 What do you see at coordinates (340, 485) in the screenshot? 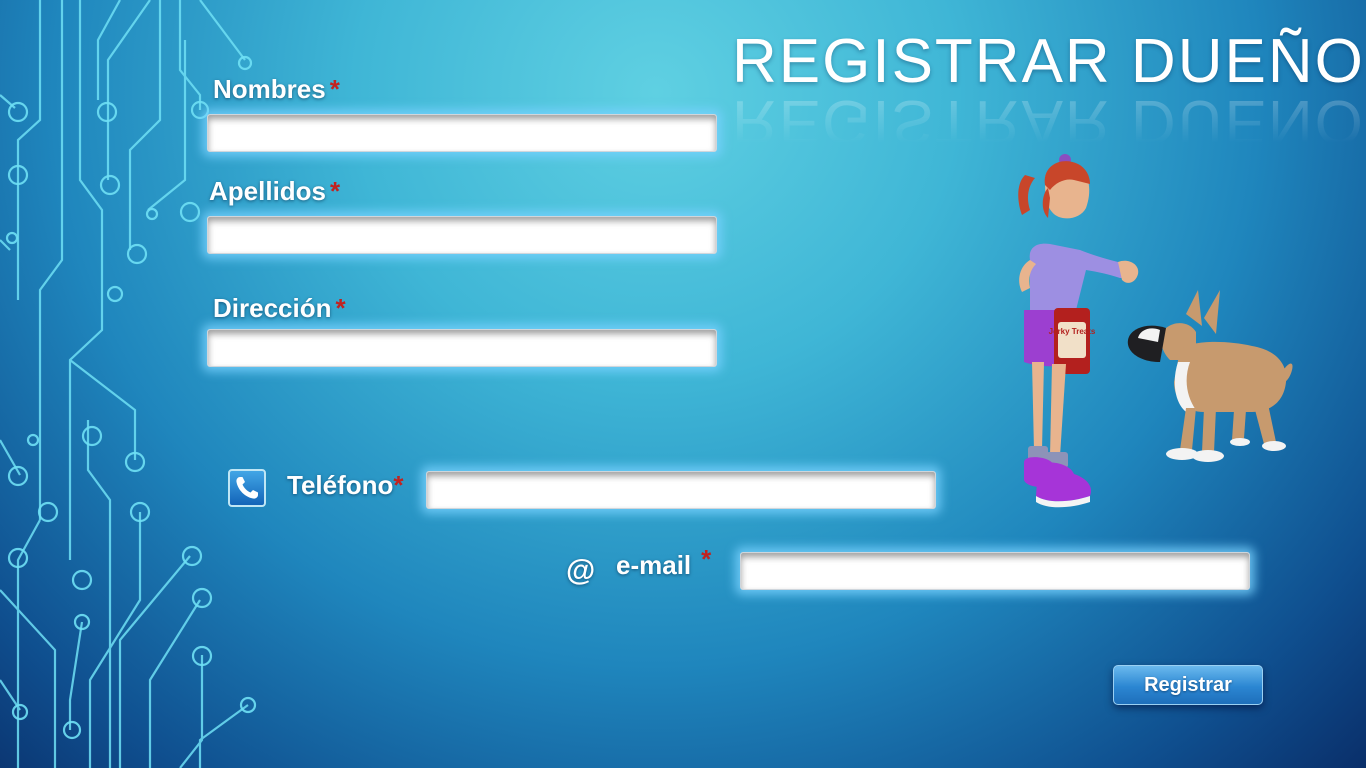
I see `telefono-label-text: Teléfono` at bounding box center [340, 485].